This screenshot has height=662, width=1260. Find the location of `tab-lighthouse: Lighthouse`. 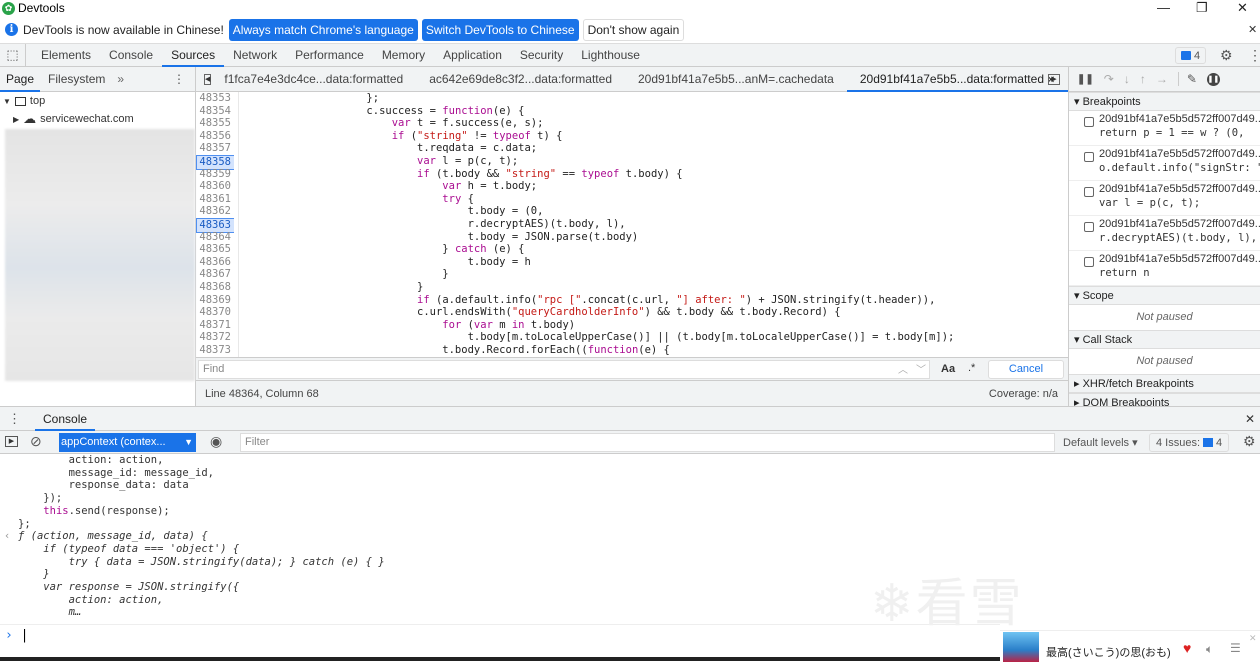

tab-lighthouse: Lighthouse is located at coordinates (610, 55).